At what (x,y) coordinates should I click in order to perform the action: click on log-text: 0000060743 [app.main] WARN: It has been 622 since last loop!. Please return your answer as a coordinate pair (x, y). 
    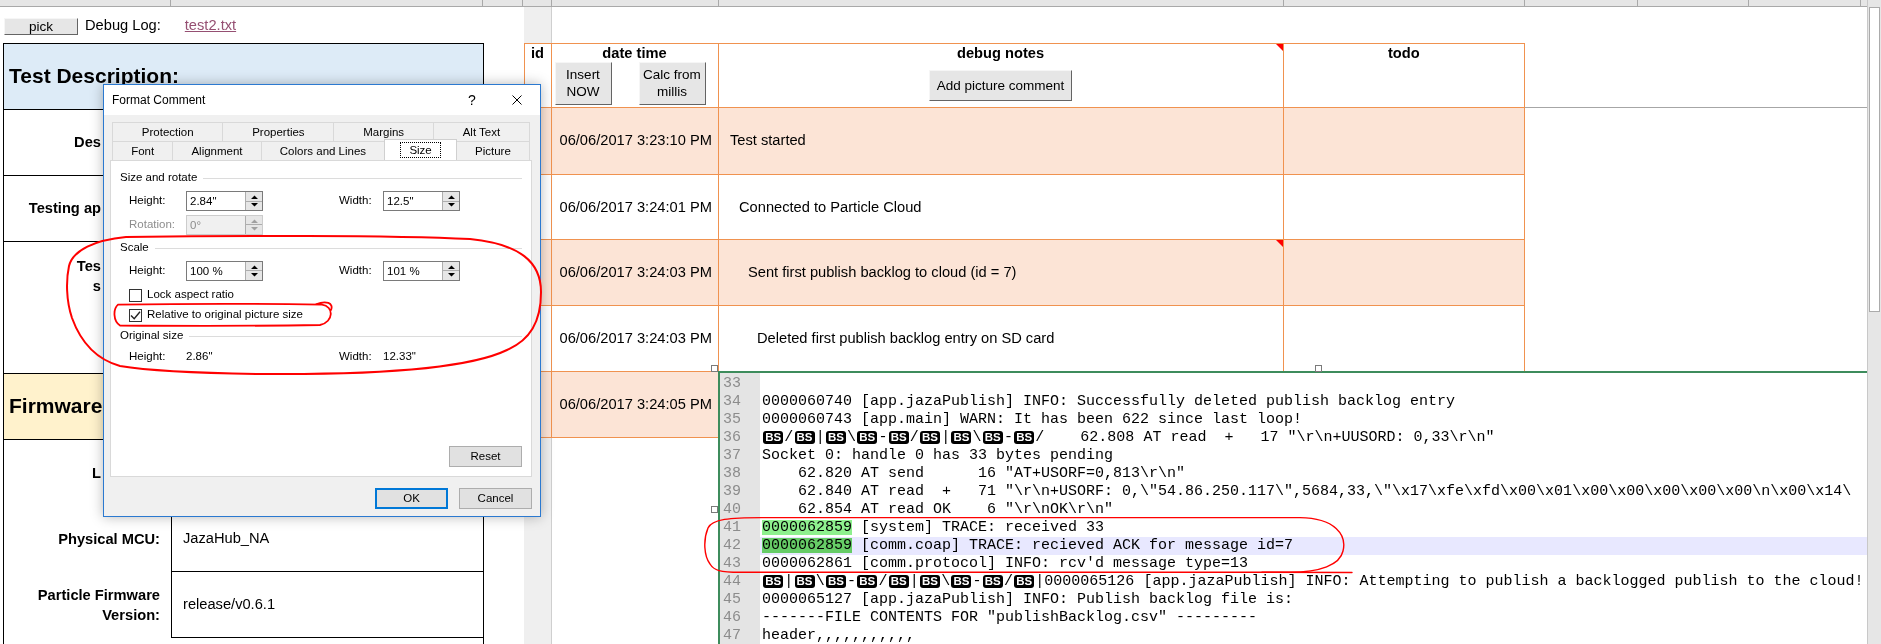
    Looking at the image, I should click on (1032, 419).